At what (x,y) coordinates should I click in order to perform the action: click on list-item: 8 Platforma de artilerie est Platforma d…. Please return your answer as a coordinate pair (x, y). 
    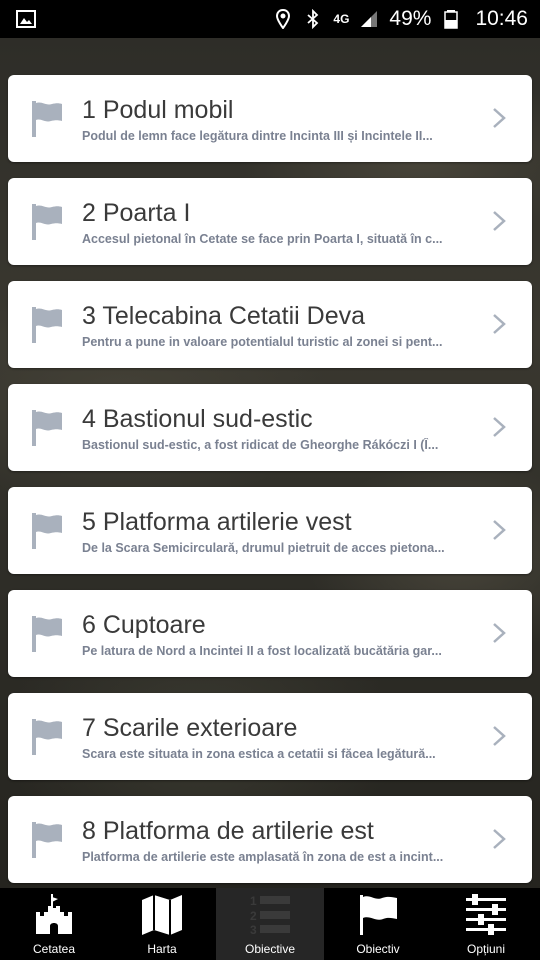
    Looking at the image, I should click on (270, 839).